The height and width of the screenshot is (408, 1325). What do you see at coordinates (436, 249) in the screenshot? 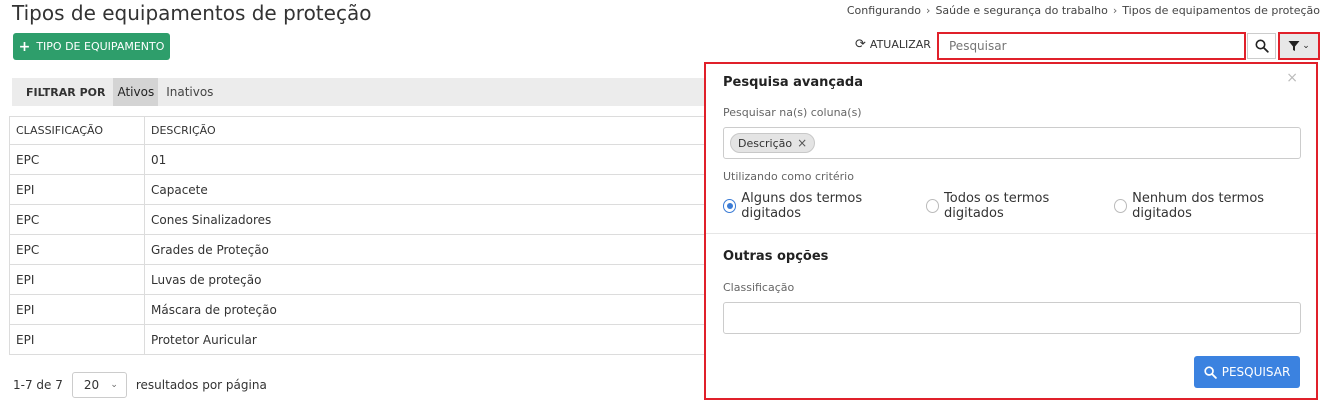
I see `cell-descricao: Grades de Proteção` at bounding box center [436, 249].